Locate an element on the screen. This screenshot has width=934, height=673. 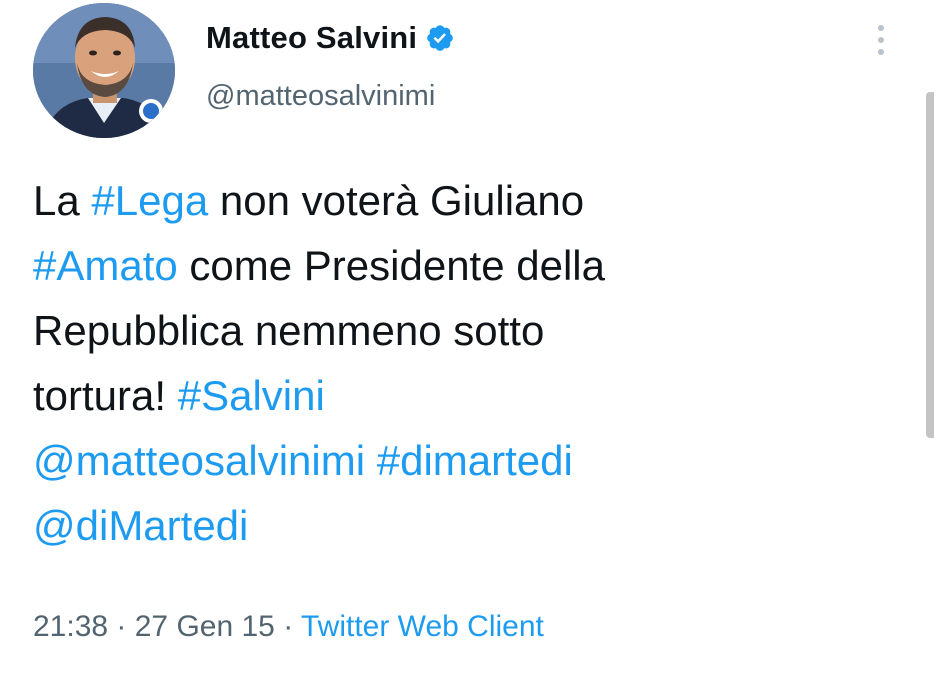
author-name-row: Matteo Salvini is located at coordinates (330, 38).